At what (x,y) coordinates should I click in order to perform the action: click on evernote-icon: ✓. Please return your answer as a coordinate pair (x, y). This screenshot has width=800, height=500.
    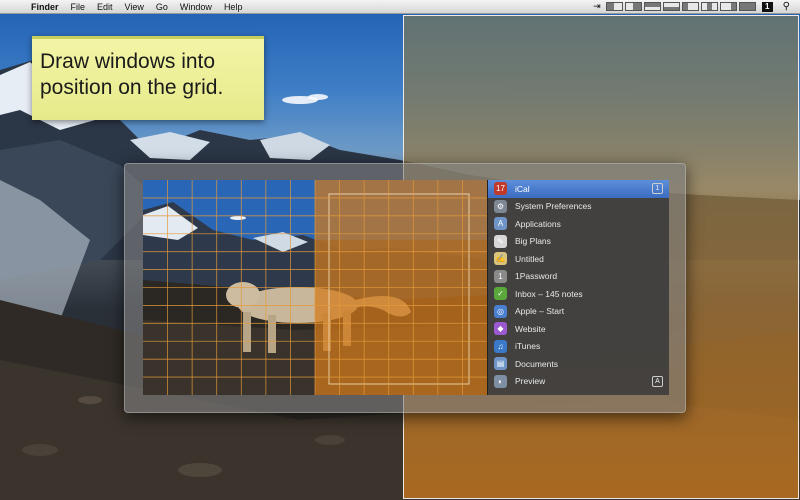
    Looking at the image, I should click on (500, 294).